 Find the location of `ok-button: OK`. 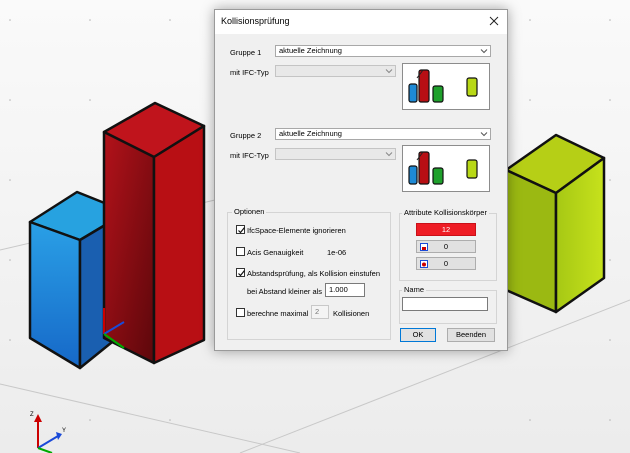

ok-button: OK is located at coordinates (418, 335).